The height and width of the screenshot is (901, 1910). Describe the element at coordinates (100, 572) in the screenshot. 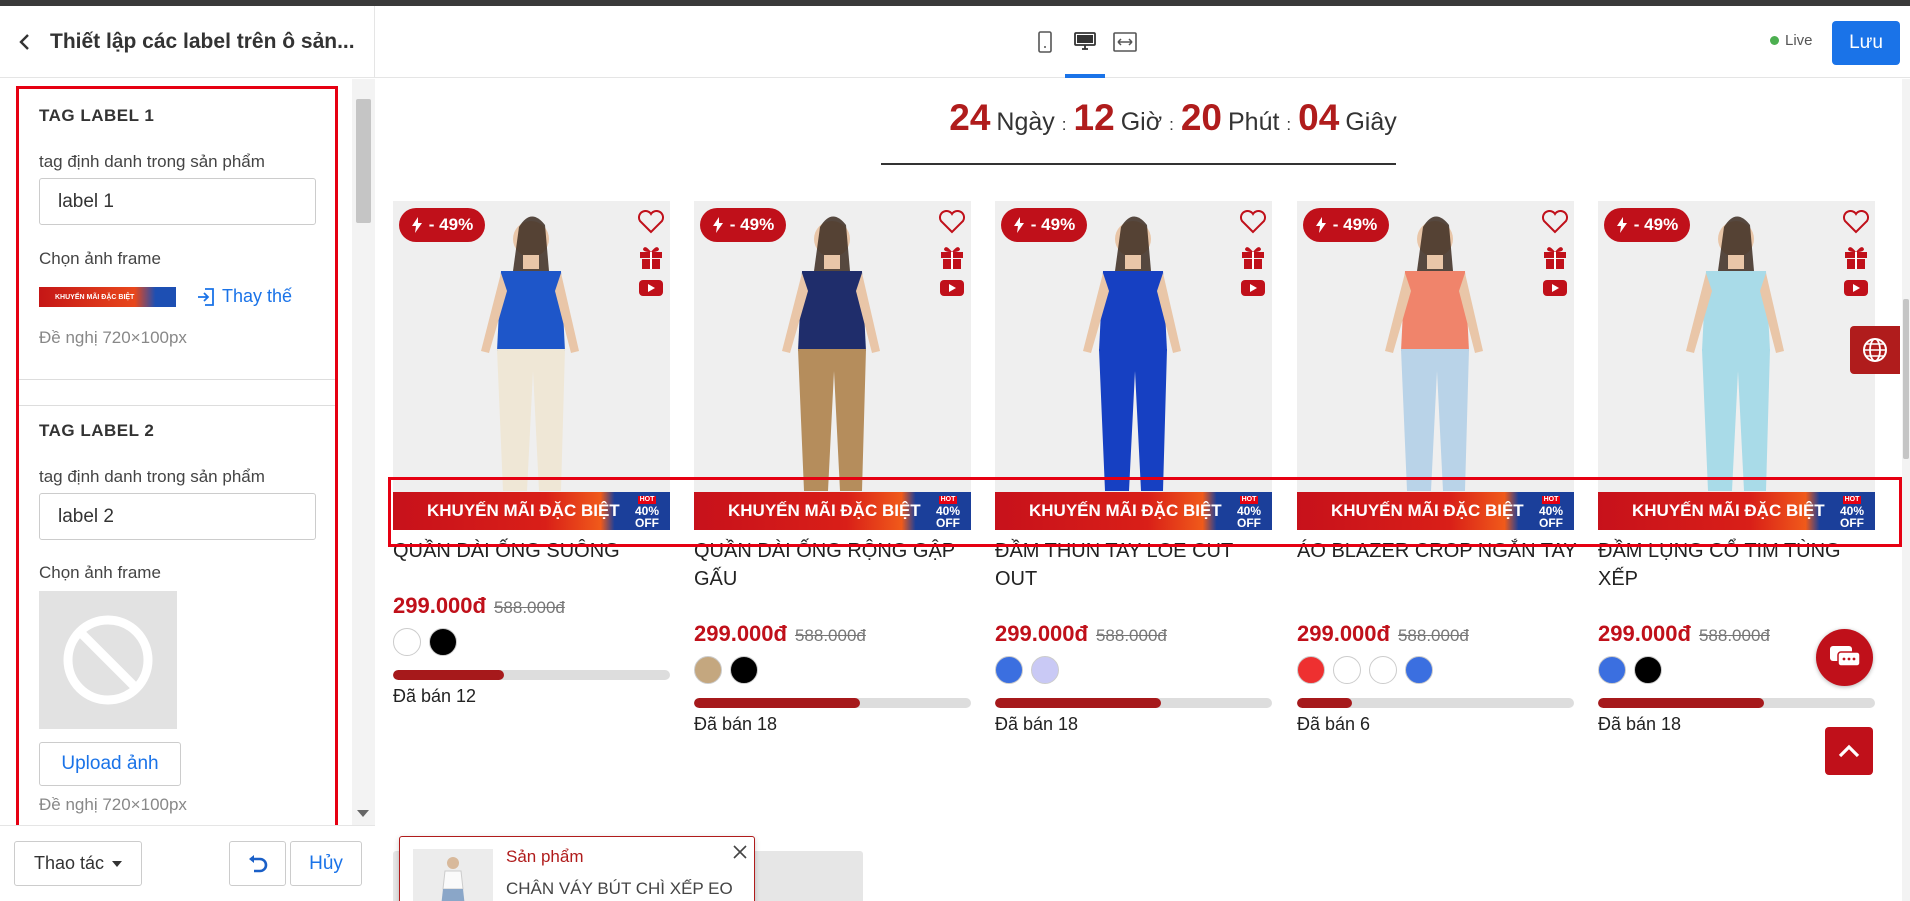

I see `frame-field-label-2: Chọn ảnh frame` at that location.